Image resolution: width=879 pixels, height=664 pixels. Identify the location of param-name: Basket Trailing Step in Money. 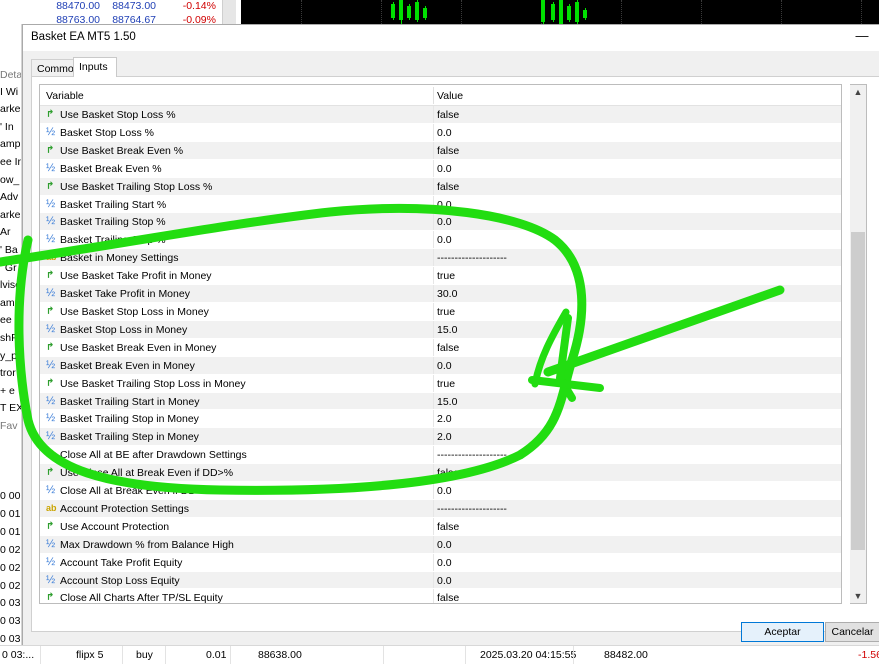
(129, 437).